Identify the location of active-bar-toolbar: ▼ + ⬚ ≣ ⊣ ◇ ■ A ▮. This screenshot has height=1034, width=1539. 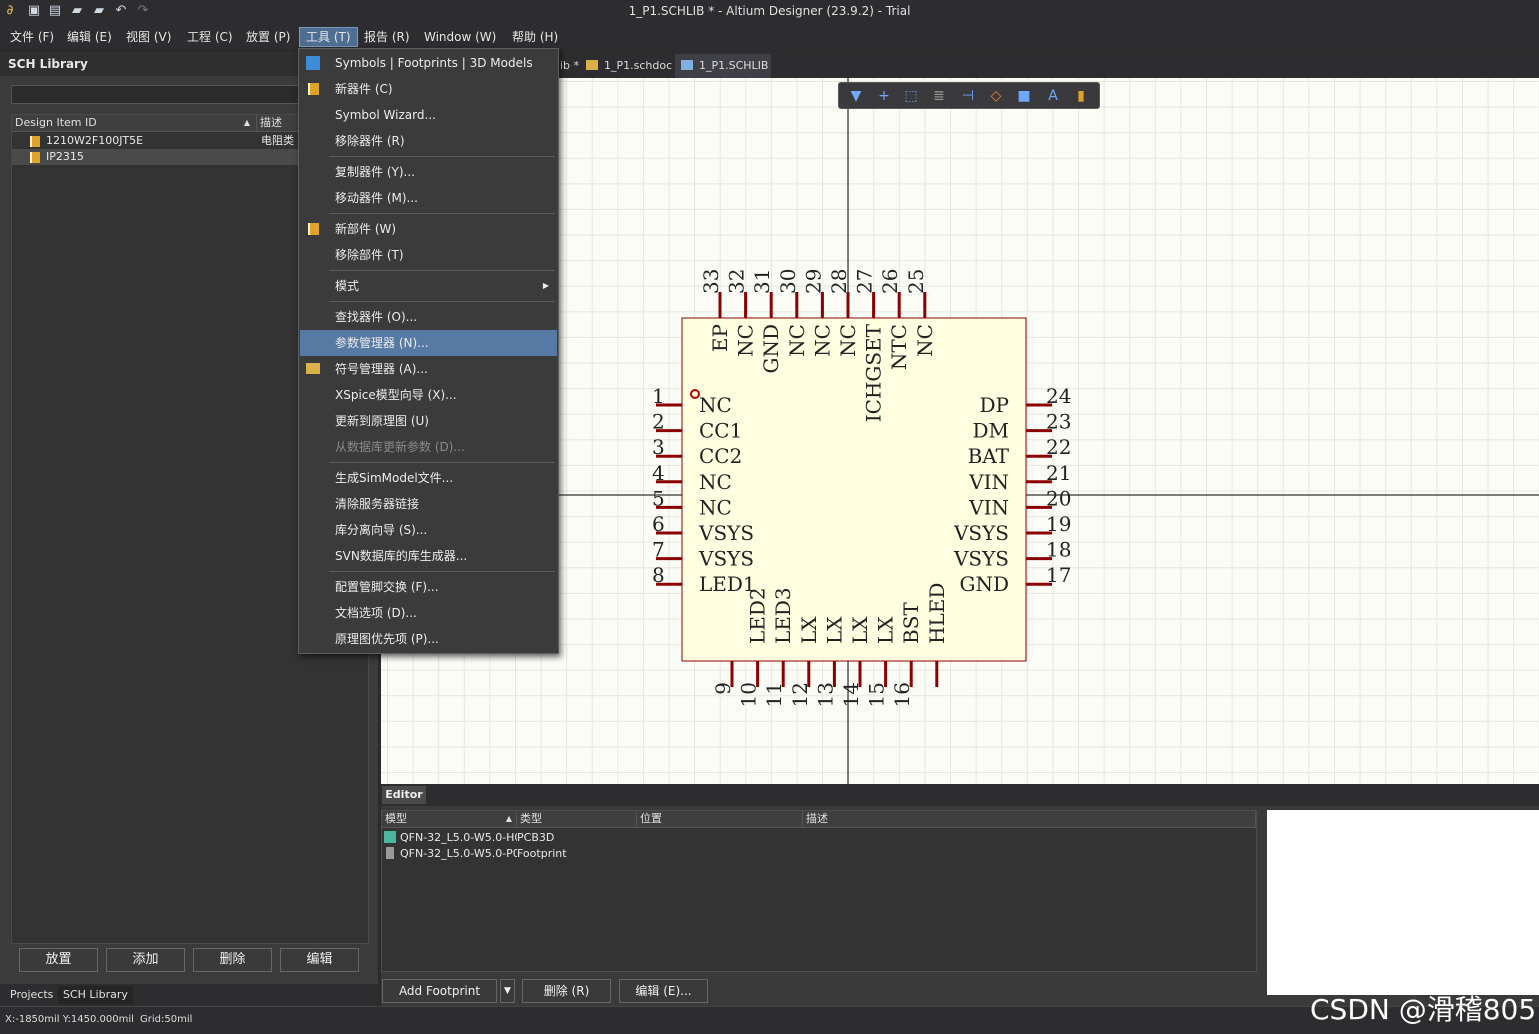
(969, 95).